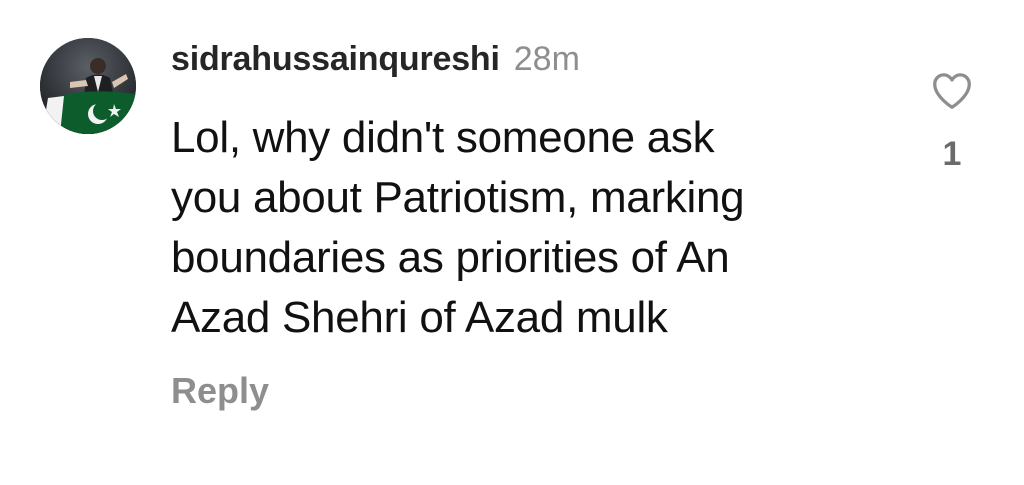 The height and width of the screenshot is (485, 1024). What do you see at coordinates (443, 137) in the screenshot?
I see `comment-line: Lol, why didn't someone ask` at bounding box center [443, 137].